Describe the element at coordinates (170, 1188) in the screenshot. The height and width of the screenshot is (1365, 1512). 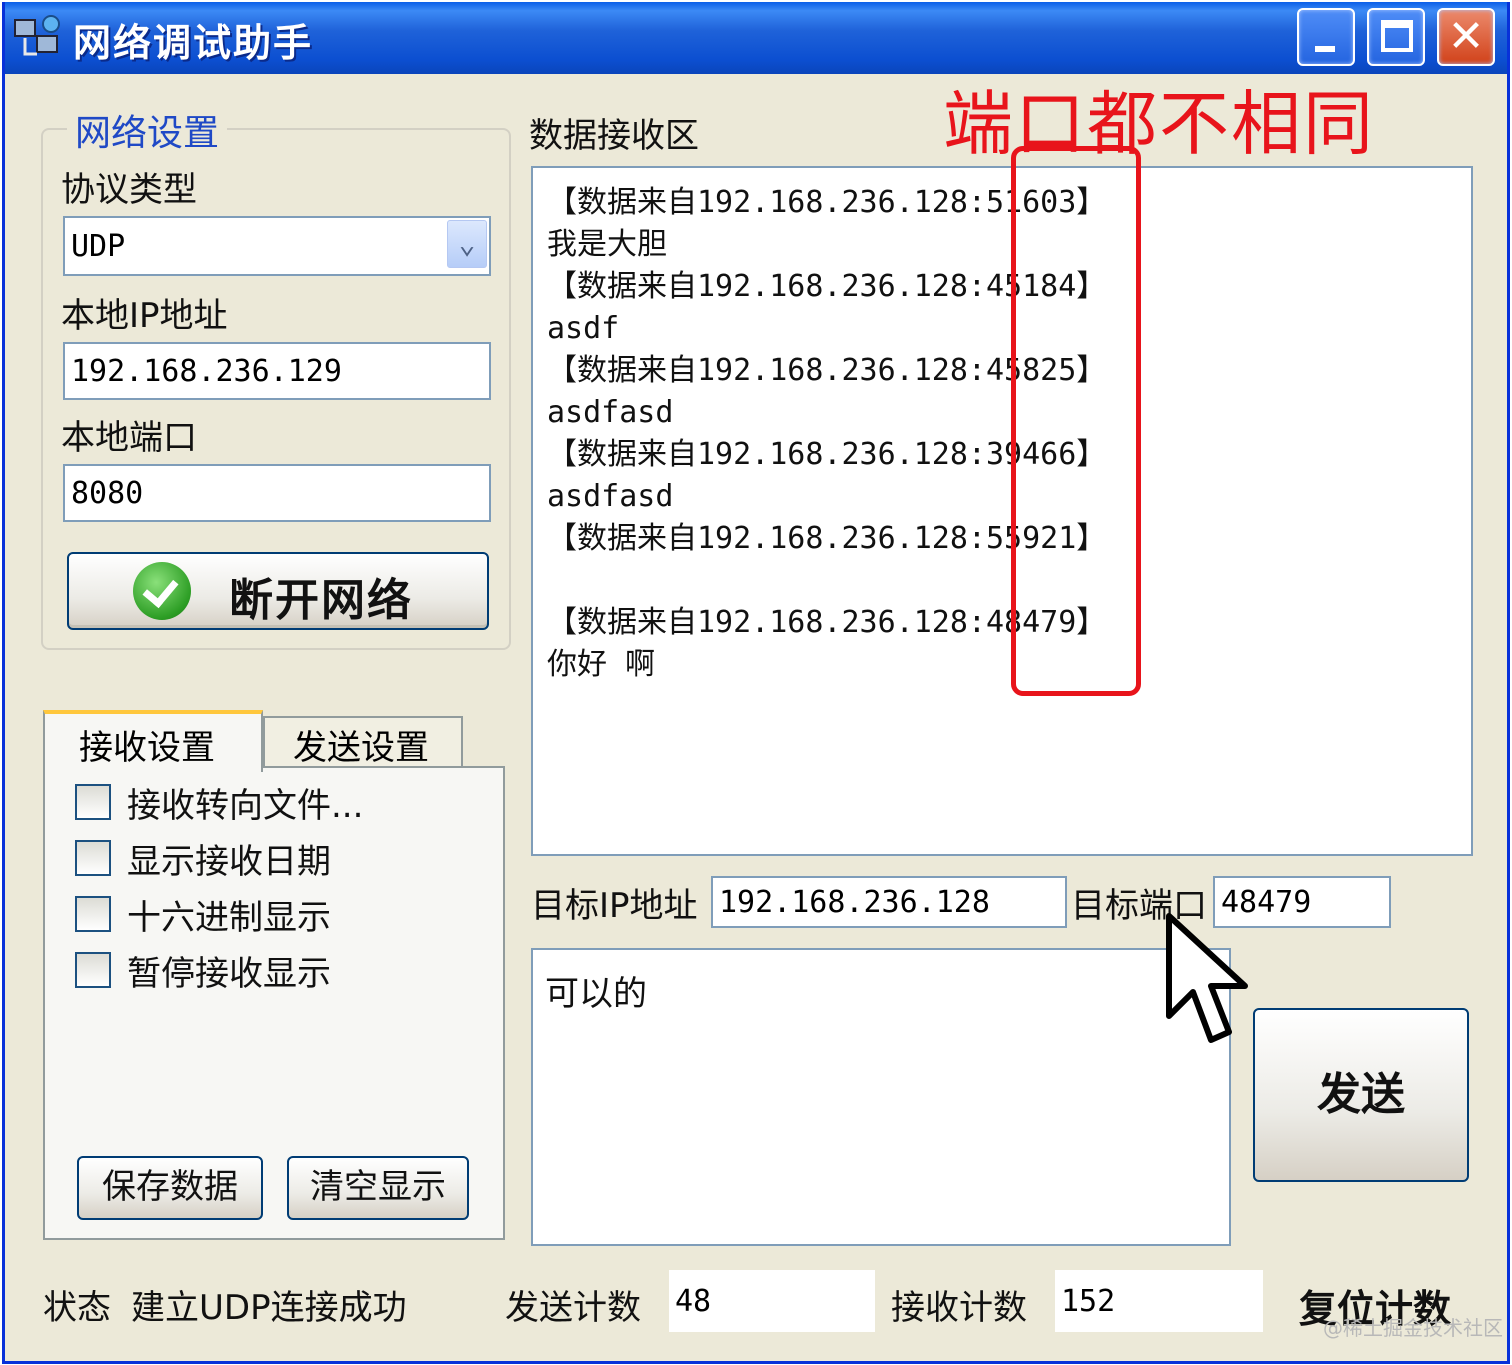
I see `save-data-button: 保存数据` at that location.